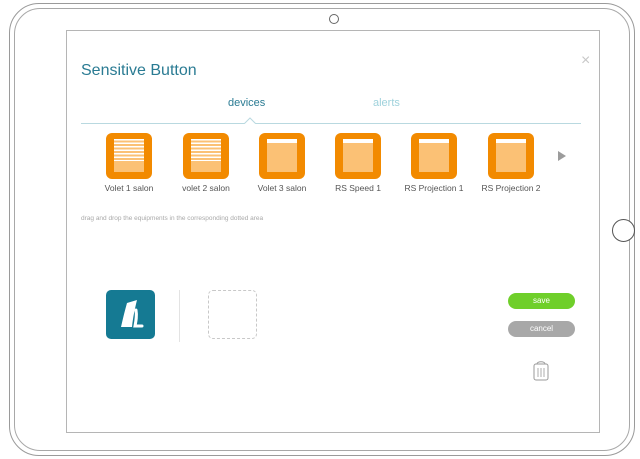 Image resolution: width=640 pixels, height=459 pixels. Describe the element at coordinates (179, 316) in the screenshot. I see `vertical-divider` at that location.